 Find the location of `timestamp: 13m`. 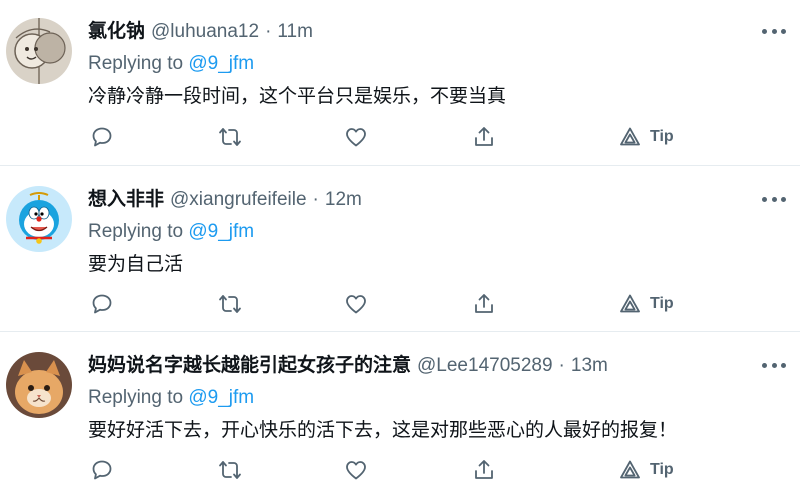

timestamp: 13m is located at coordinates (589, 366).